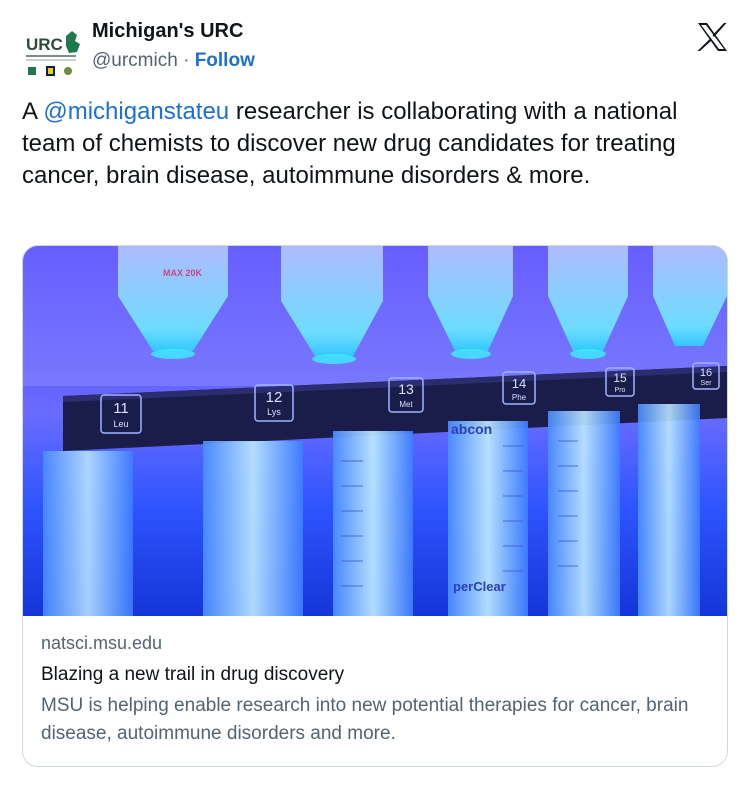 The image size is (750, 790). I want to click on card-domain: natsci.msu.edu, so click(381, 643).